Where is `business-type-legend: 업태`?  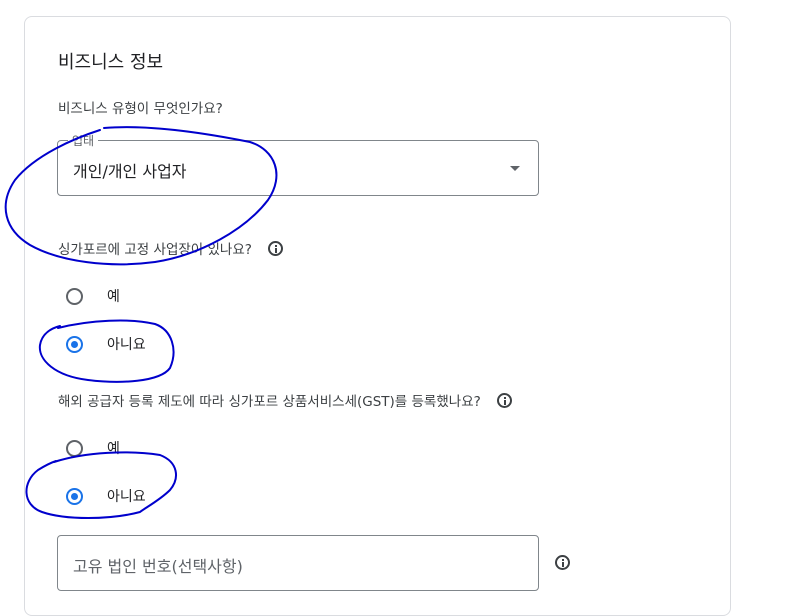 business-type-legend: 업태 is located at coordinates (83, 140).